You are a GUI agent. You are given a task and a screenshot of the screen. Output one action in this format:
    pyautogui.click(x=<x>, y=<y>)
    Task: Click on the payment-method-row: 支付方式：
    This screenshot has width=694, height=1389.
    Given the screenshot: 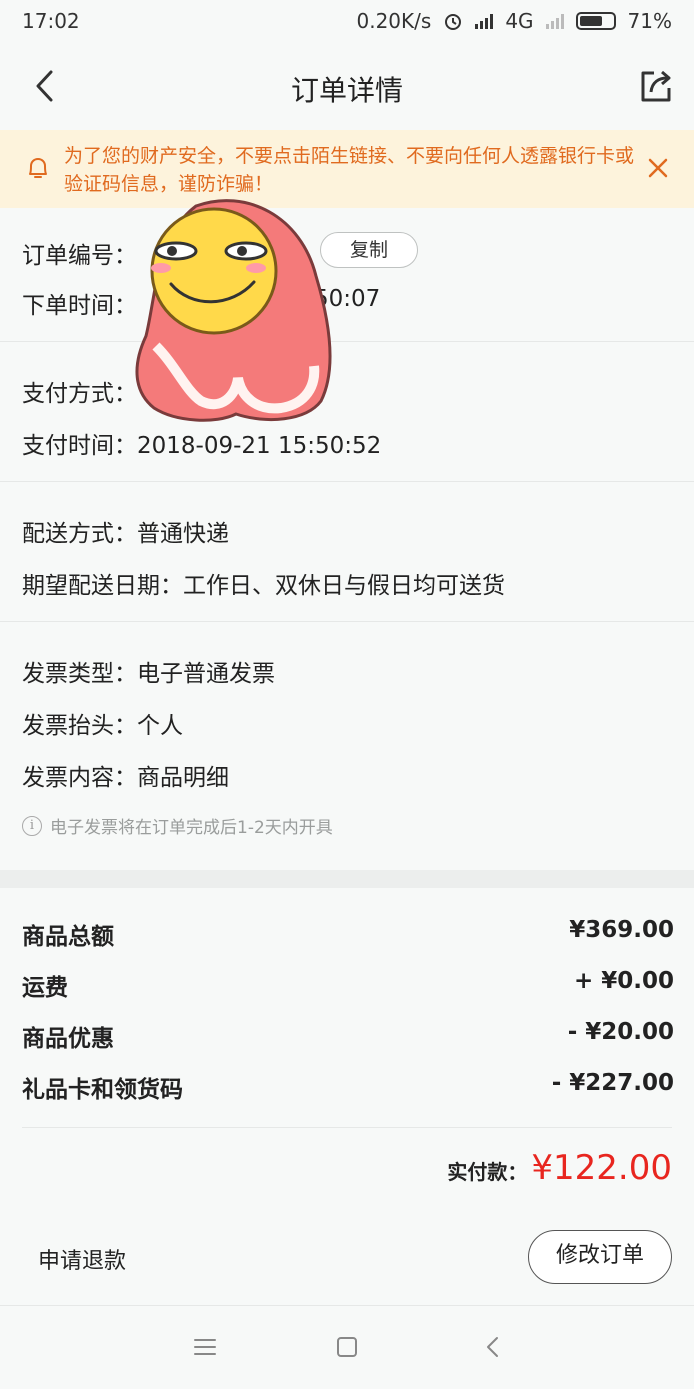 What is the action you would take?
    pyautogui.click(x=79, y=391)
    